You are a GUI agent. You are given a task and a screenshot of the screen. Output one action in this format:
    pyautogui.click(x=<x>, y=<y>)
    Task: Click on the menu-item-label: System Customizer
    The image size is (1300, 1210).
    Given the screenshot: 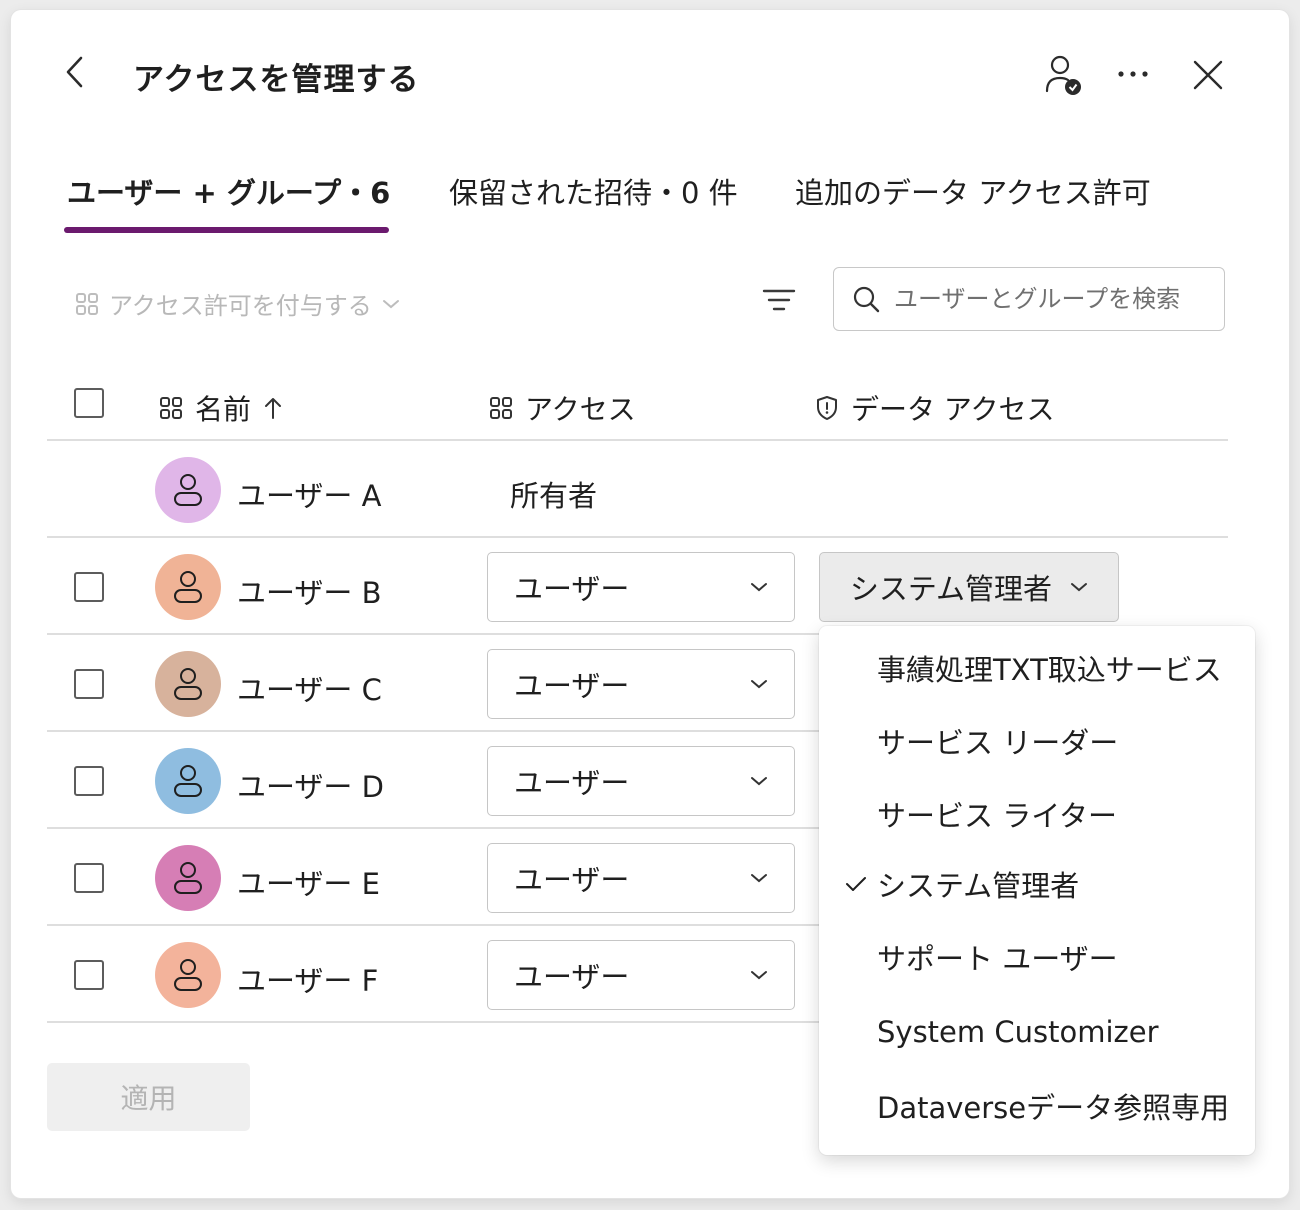 What is the action you would take?
    pyautogui.click(x=1018, y=1032)
    